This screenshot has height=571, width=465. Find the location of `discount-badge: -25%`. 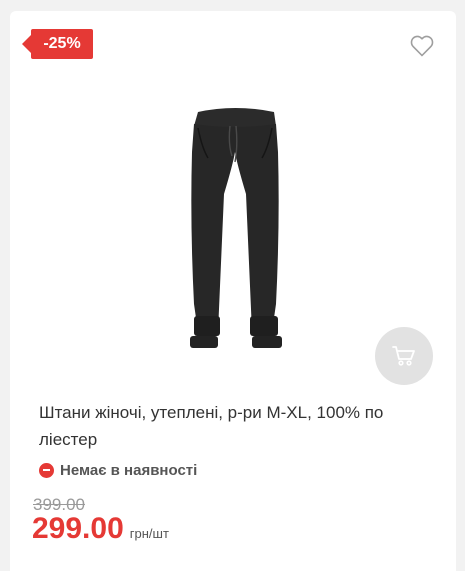

discount-badge: -25% is located at coordinates (57, 44).